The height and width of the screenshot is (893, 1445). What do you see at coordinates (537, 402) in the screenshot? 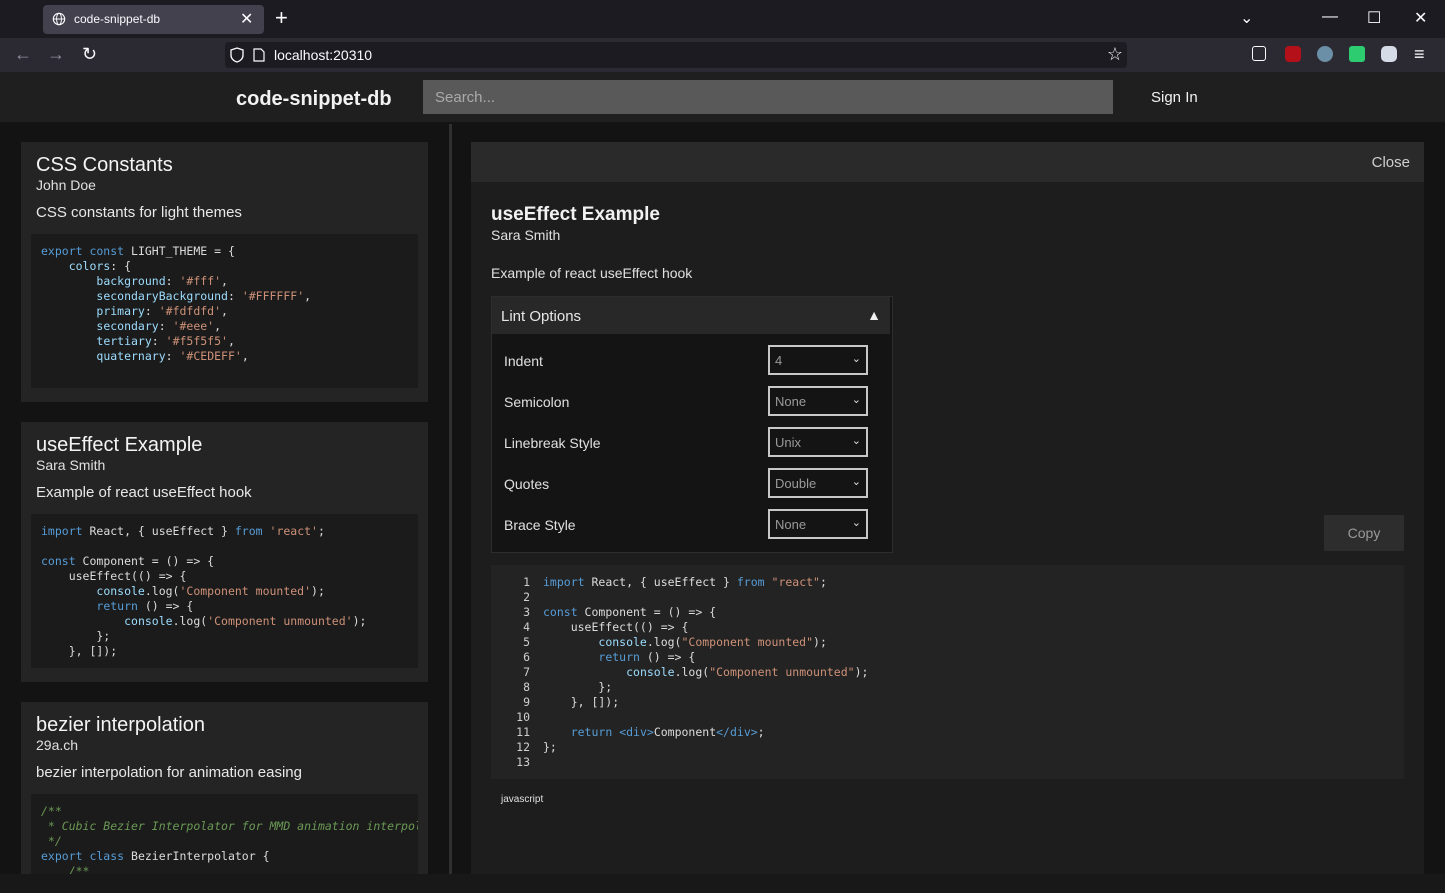
I see `lint-option-label: Semicolon` at bounding box center [537, 402].